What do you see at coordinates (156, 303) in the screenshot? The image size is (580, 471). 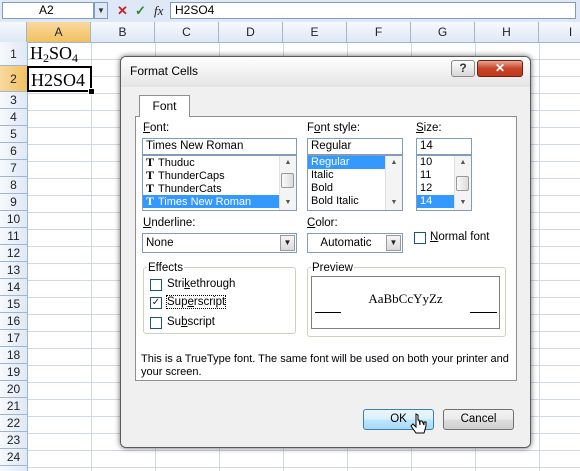 I see `superscript-checkbox: ✓` at bounding box center [156, 303].